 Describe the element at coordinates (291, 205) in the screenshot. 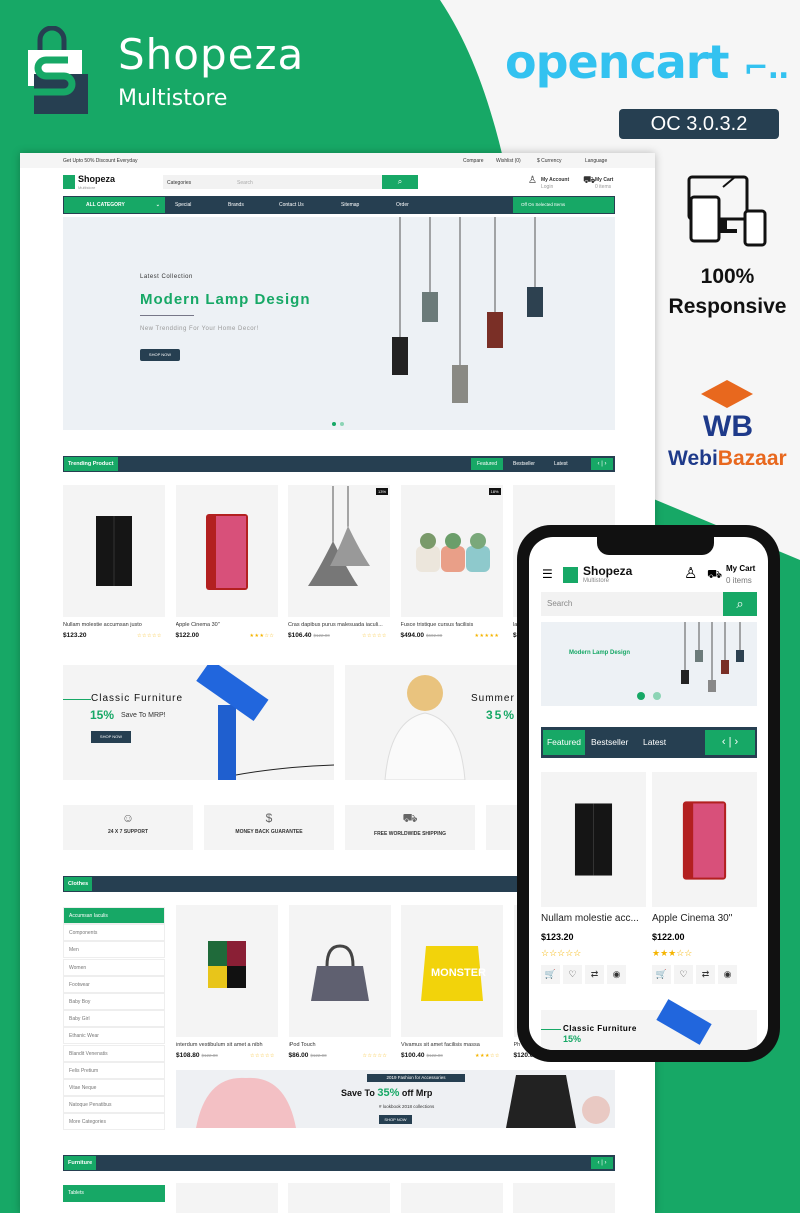

I see `nav-contact-us: Contact Us` at that location.